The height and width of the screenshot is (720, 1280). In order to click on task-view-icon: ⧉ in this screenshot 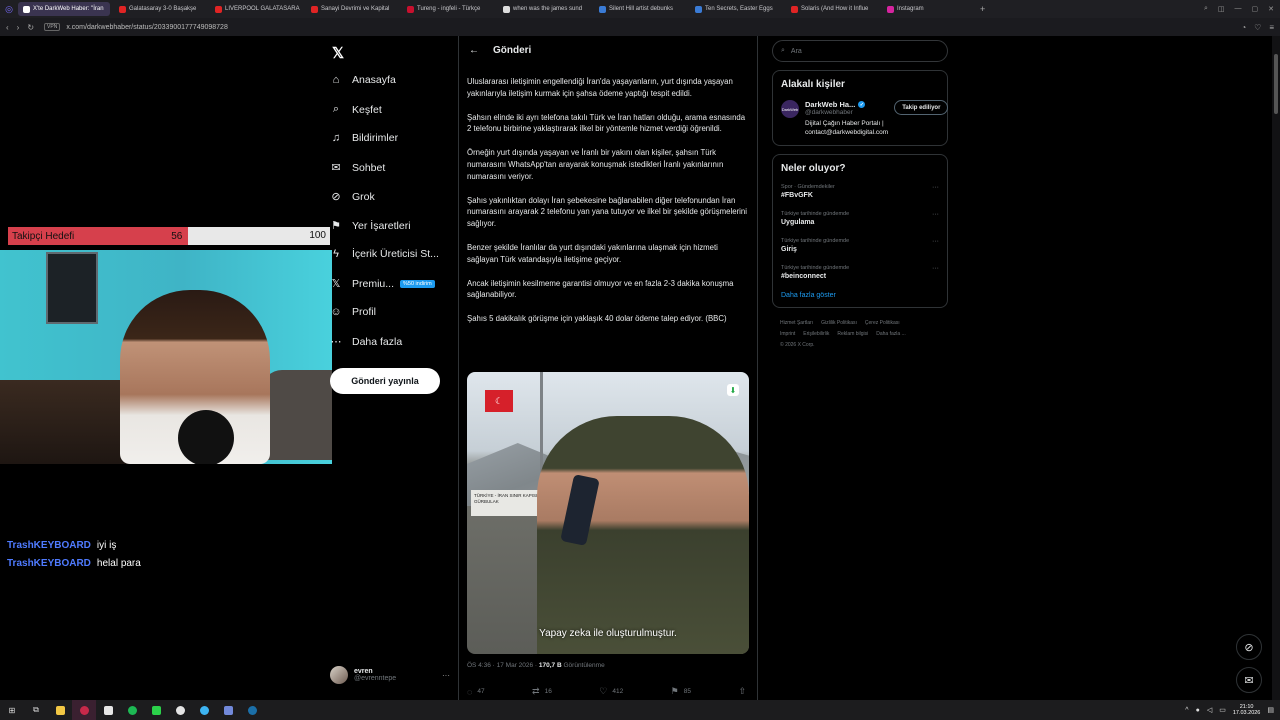, I will do `click(36, 710)`.